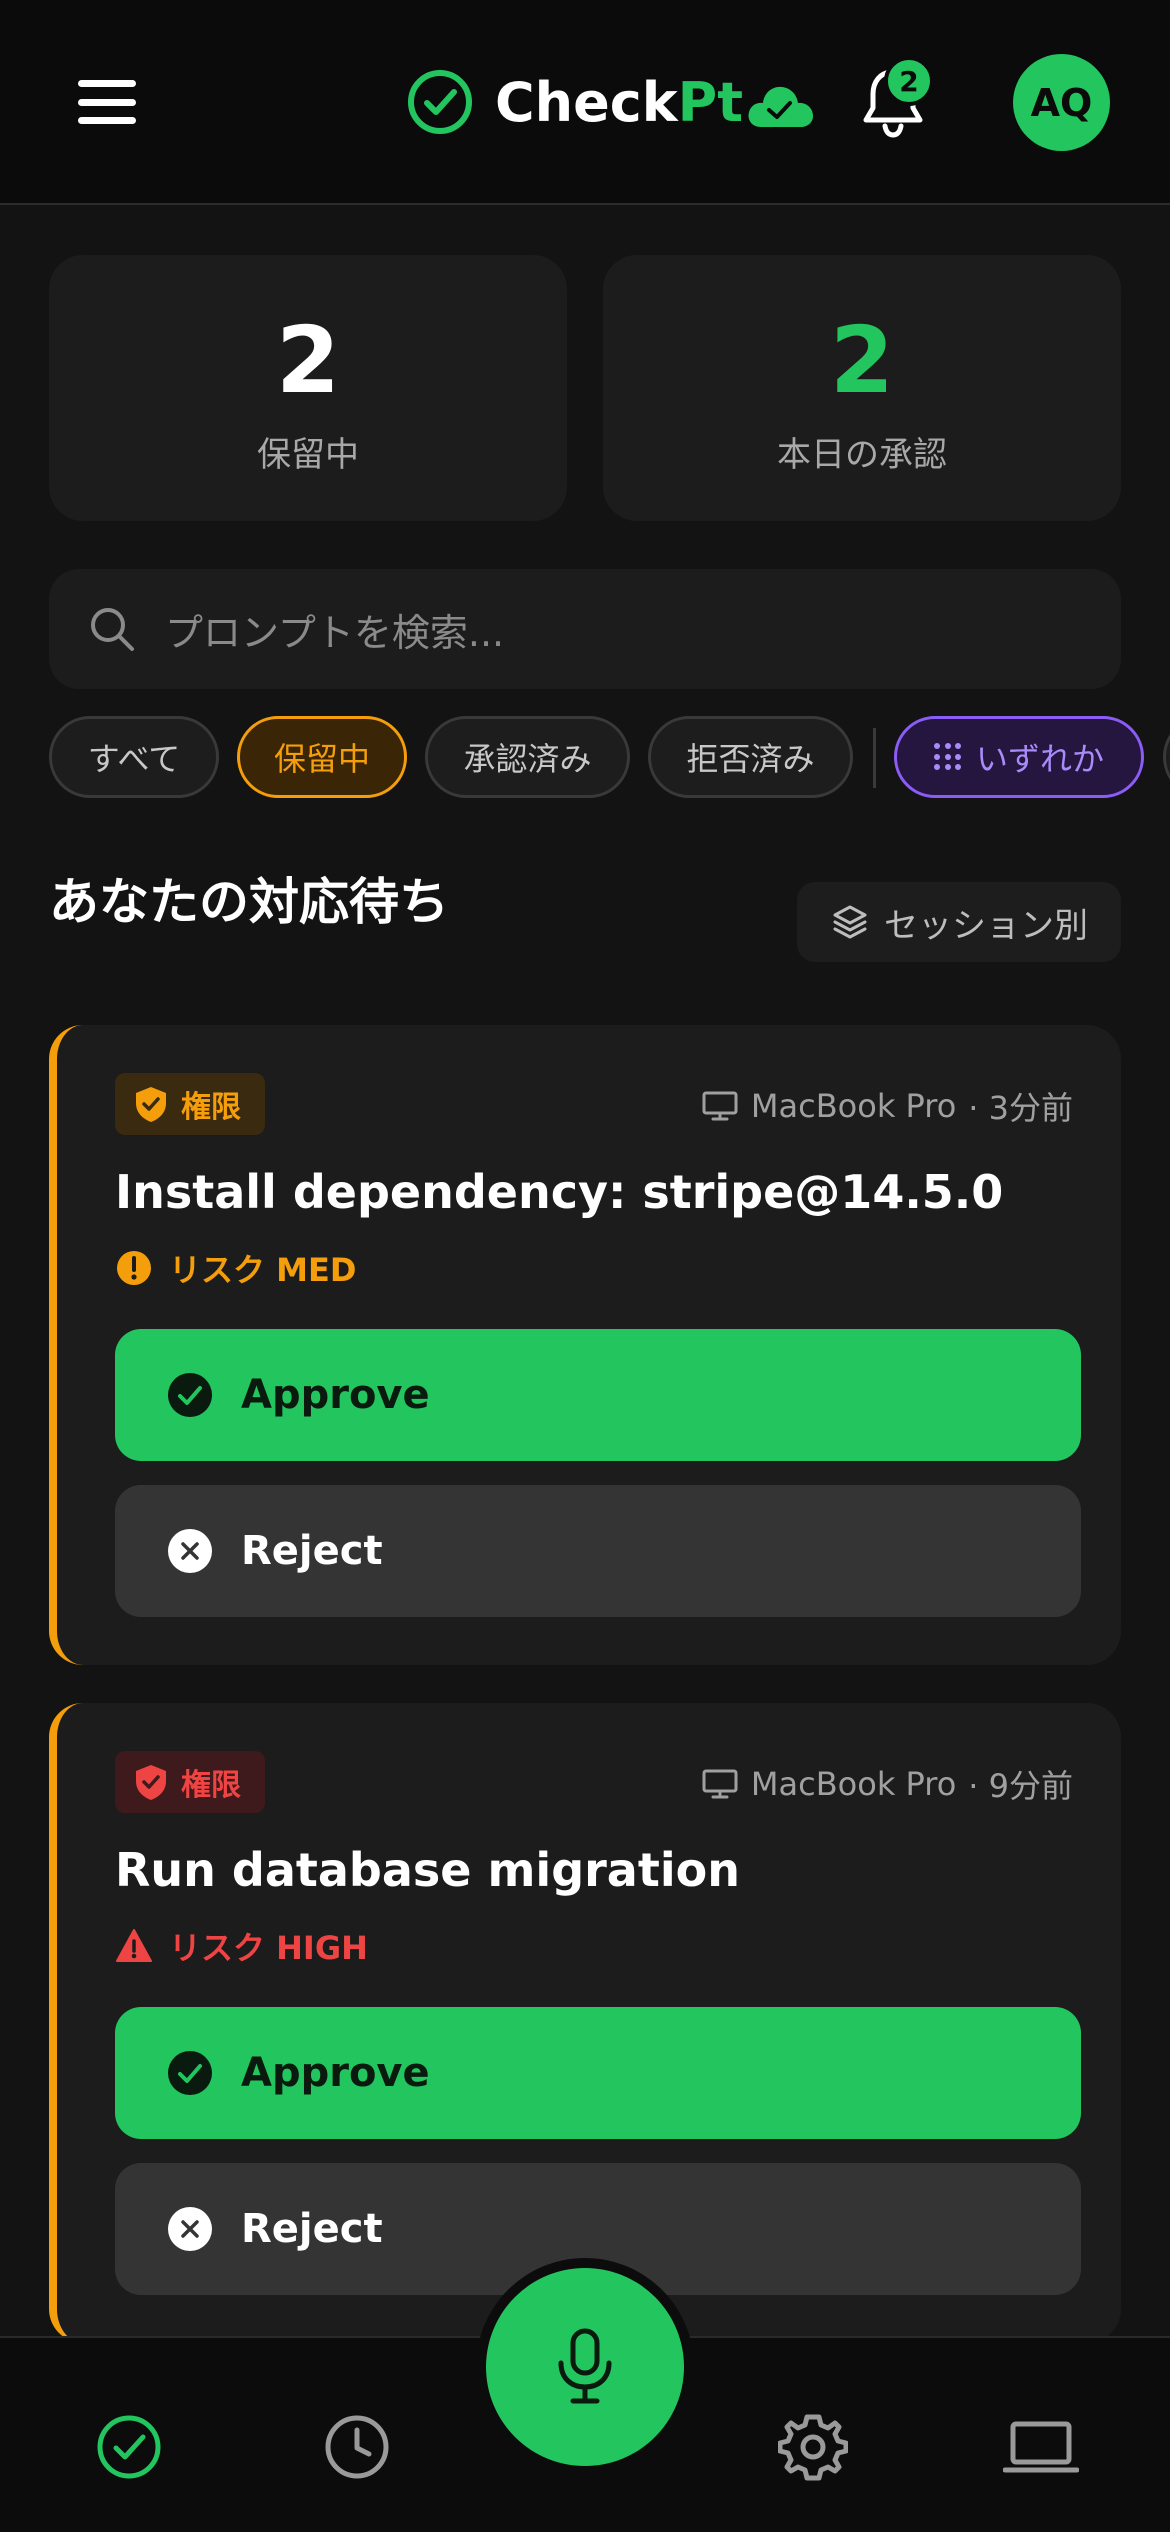 Image resolution: width=1170 pixels, height=2532 pixels. What do you see at coordinates (249, 902) in the screenshot?
I see `section-title: あなたの対応待ち` at bounding box center [249, 902].